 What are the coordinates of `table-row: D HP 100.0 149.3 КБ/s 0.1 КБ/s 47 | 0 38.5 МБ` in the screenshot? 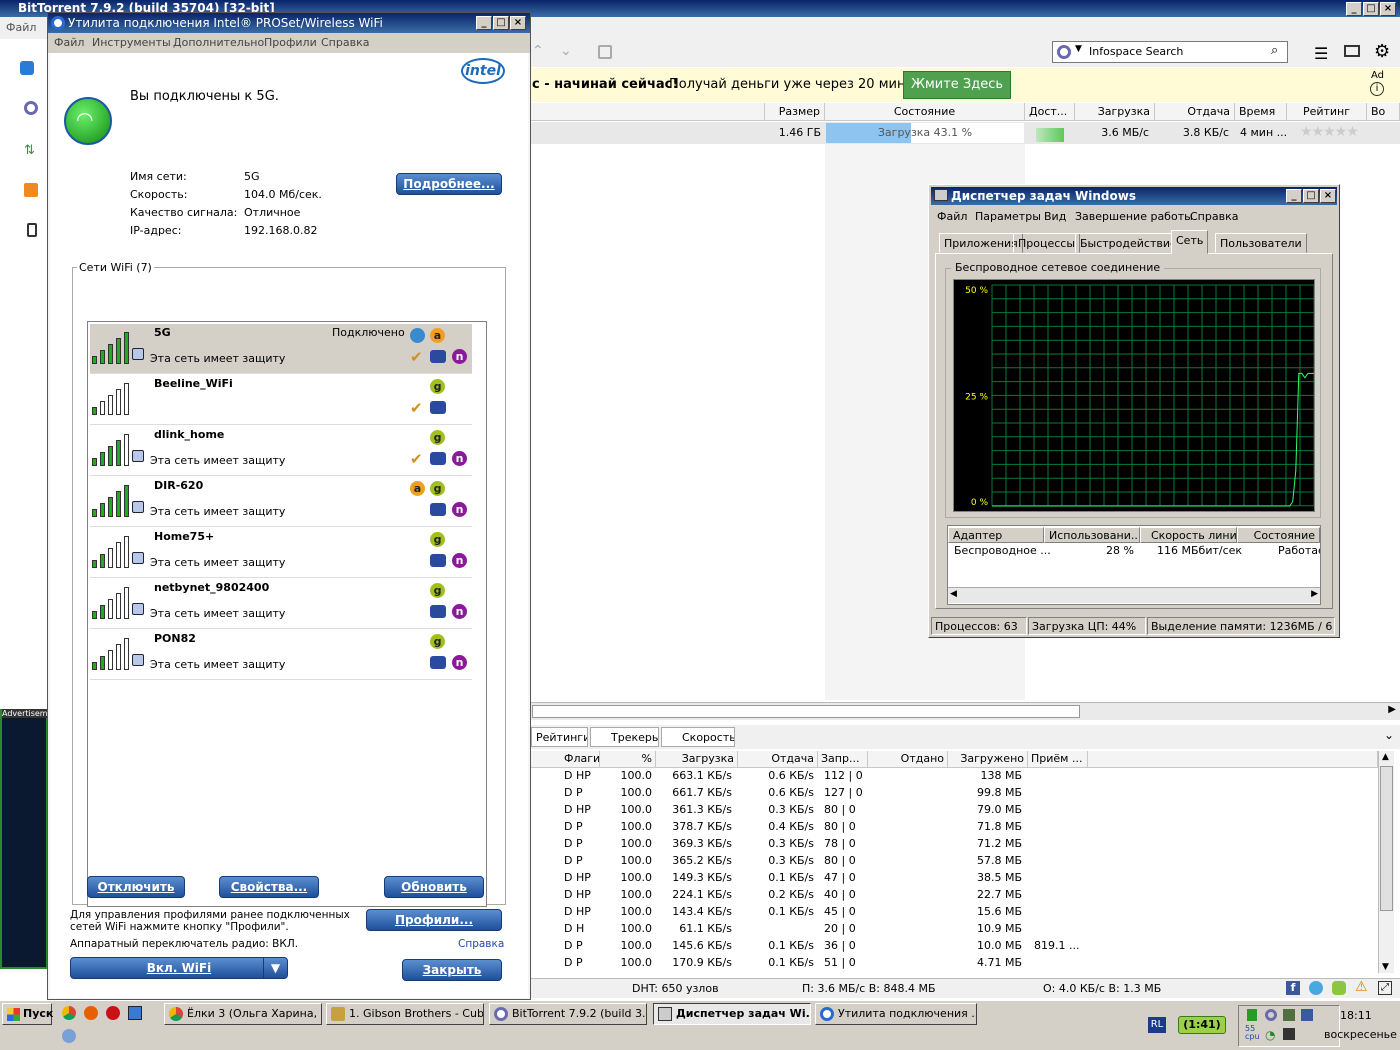 It's located at (953, 878).